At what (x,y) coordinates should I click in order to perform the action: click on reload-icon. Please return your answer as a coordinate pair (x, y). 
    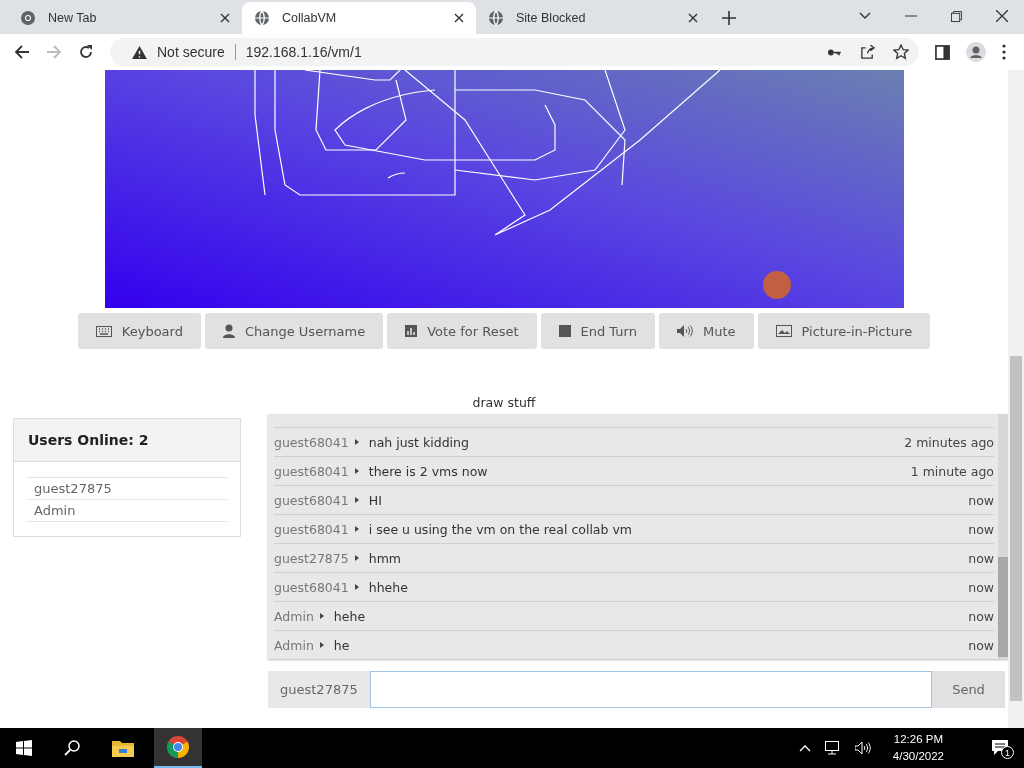
    Looking at the image, I should click on (86, 52).